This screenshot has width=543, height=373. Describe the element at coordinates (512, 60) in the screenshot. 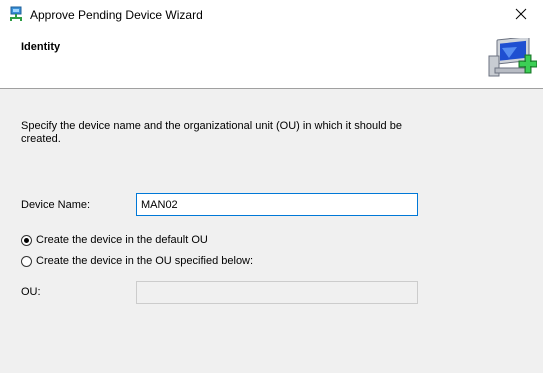

I see `computer-add-icon` at that location.